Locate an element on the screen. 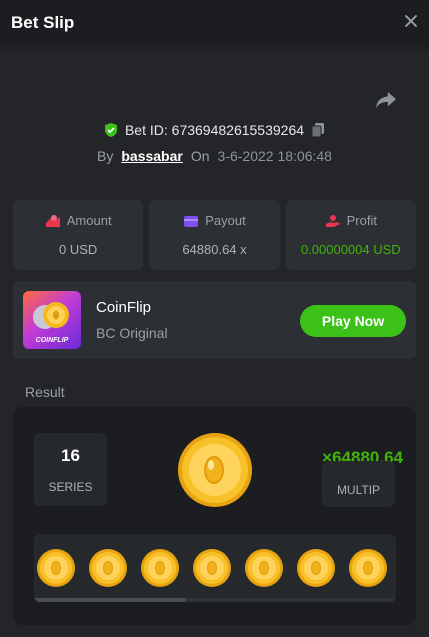  stat-profit-label: Profit is located at coordinates (361, 220).